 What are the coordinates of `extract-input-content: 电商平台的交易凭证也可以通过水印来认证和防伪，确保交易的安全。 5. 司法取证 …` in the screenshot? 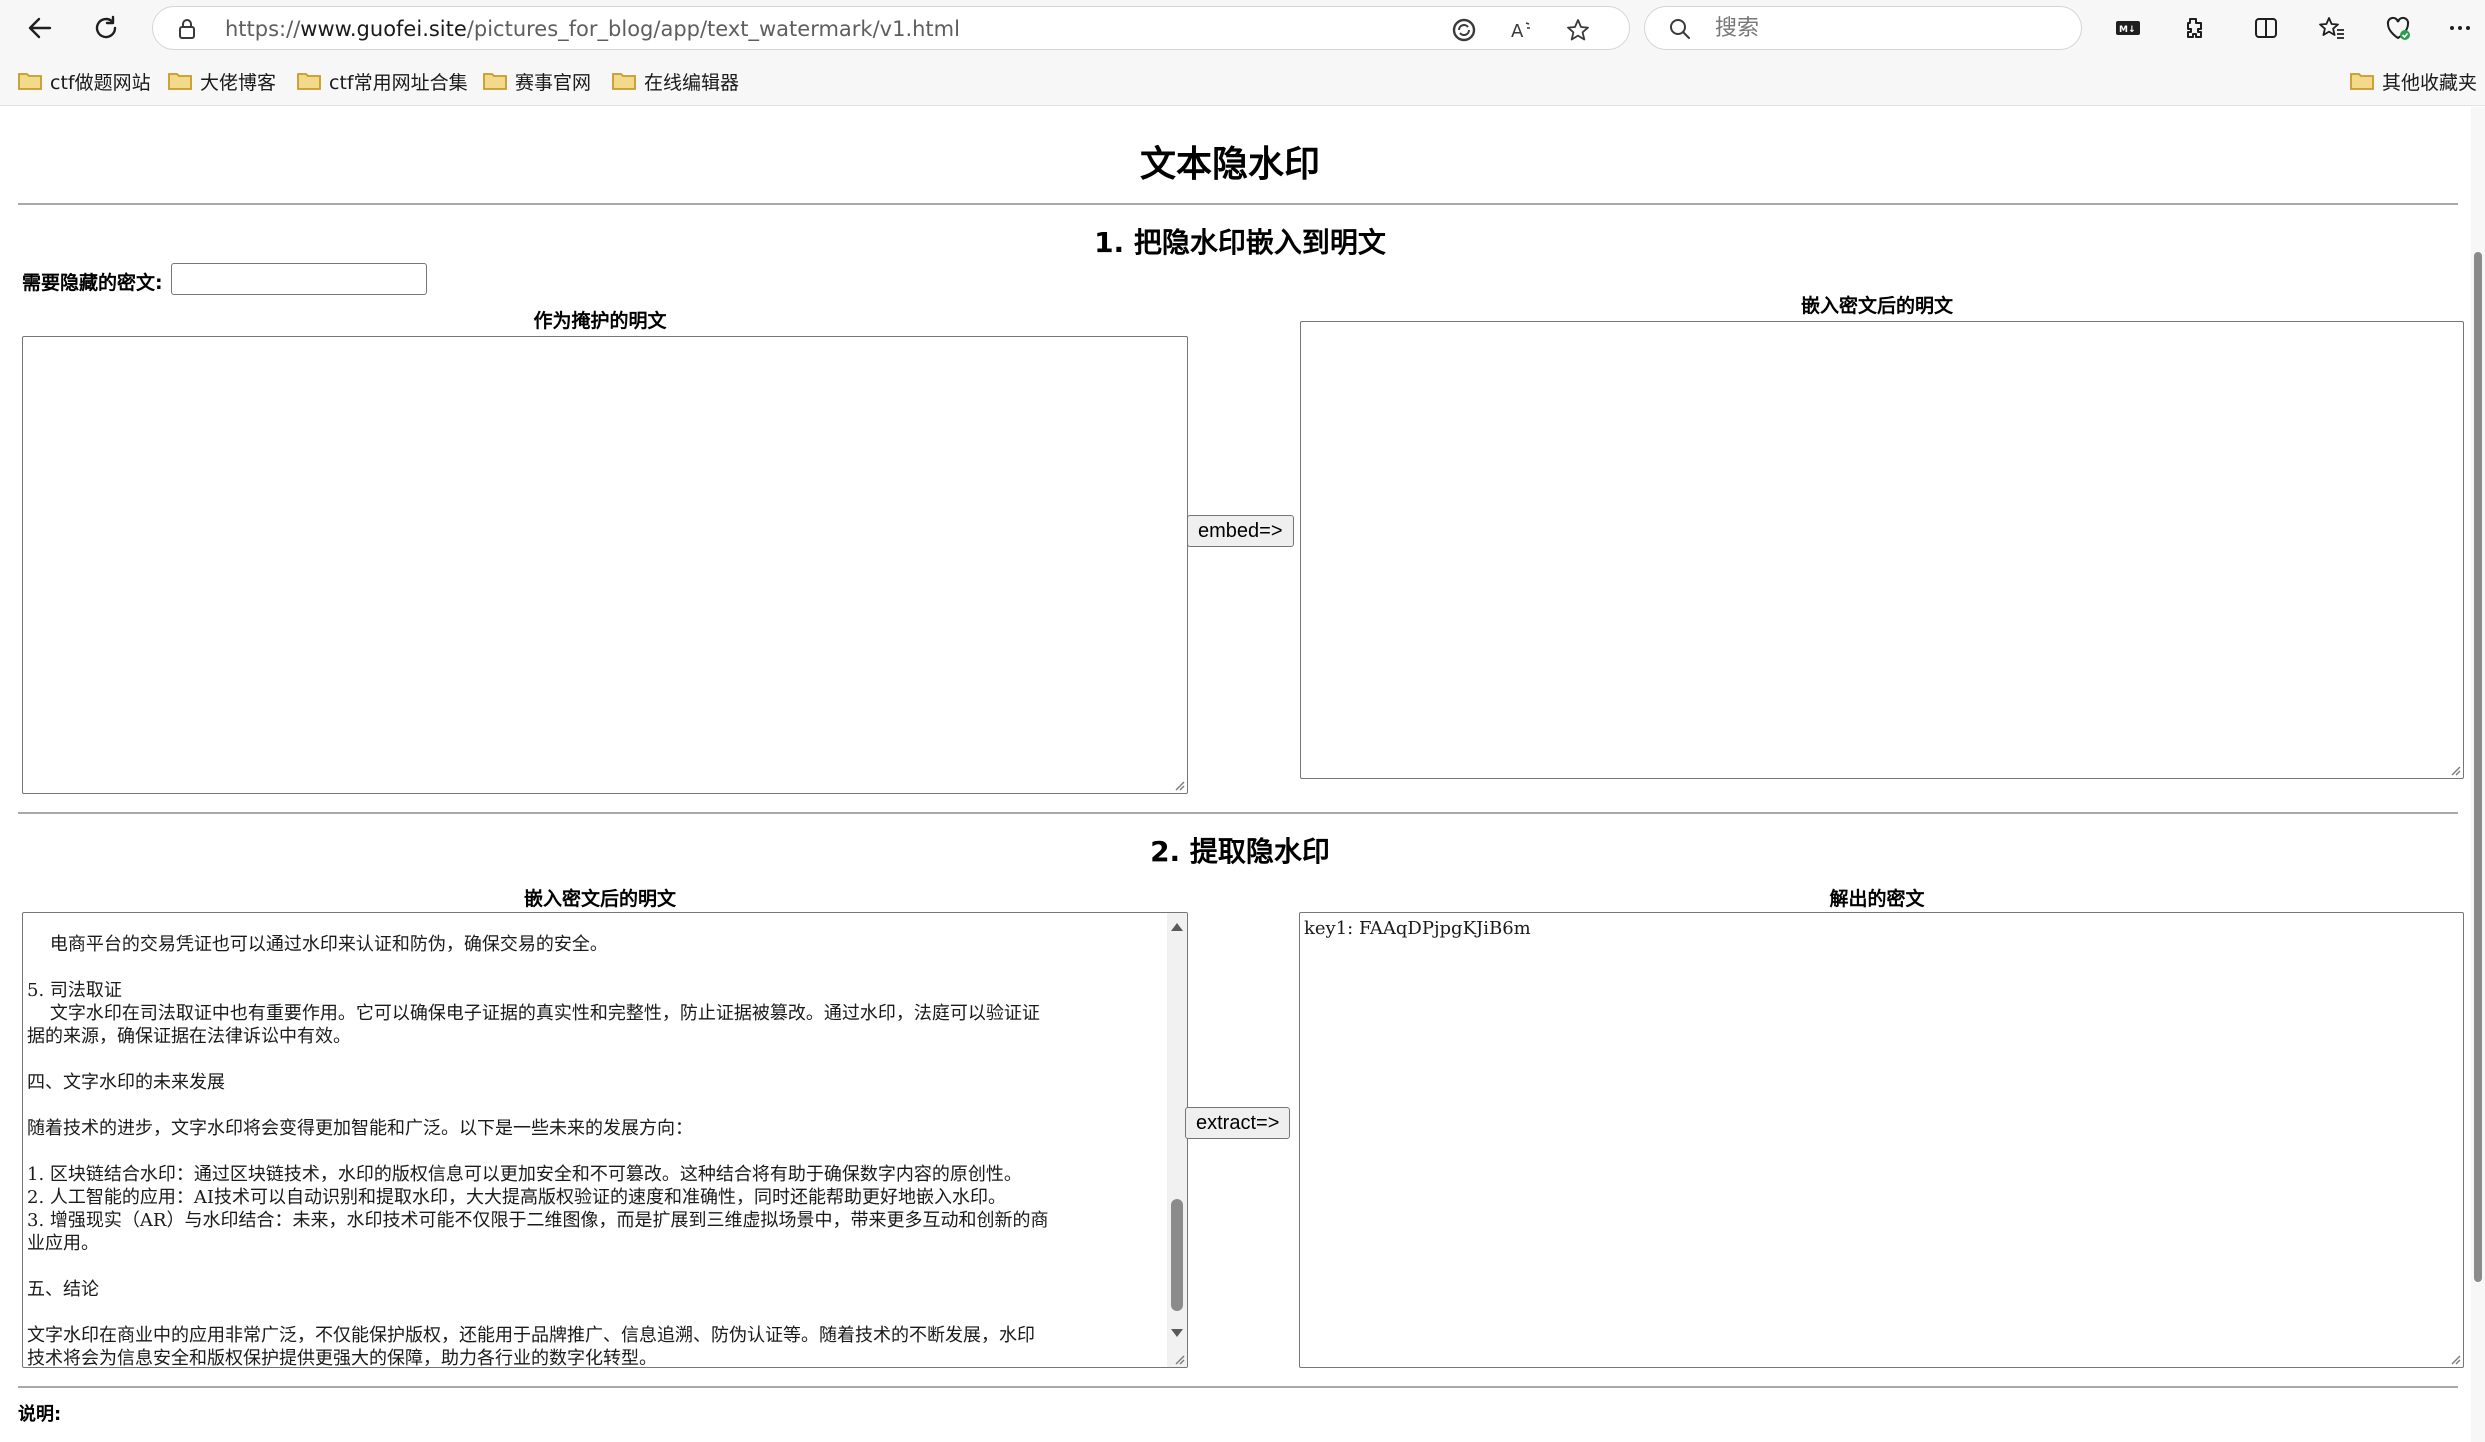 It's located at (597, 1150).